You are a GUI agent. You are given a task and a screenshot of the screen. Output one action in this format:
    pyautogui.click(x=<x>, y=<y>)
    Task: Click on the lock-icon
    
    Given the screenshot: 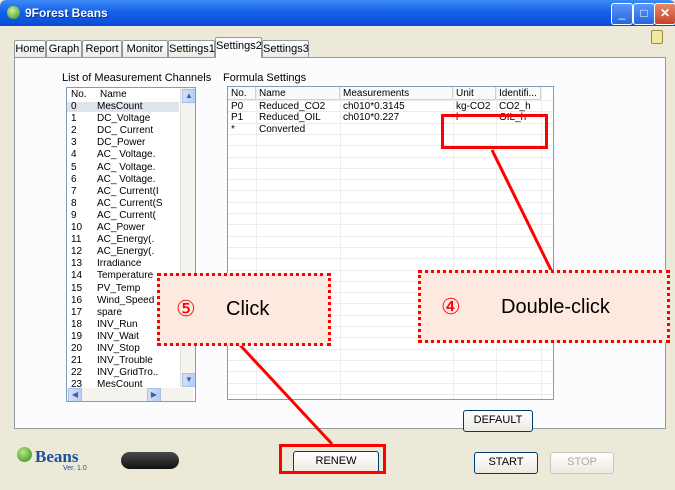 What is the action you would take?
    pyautogui.click(x=657, y=37)
    